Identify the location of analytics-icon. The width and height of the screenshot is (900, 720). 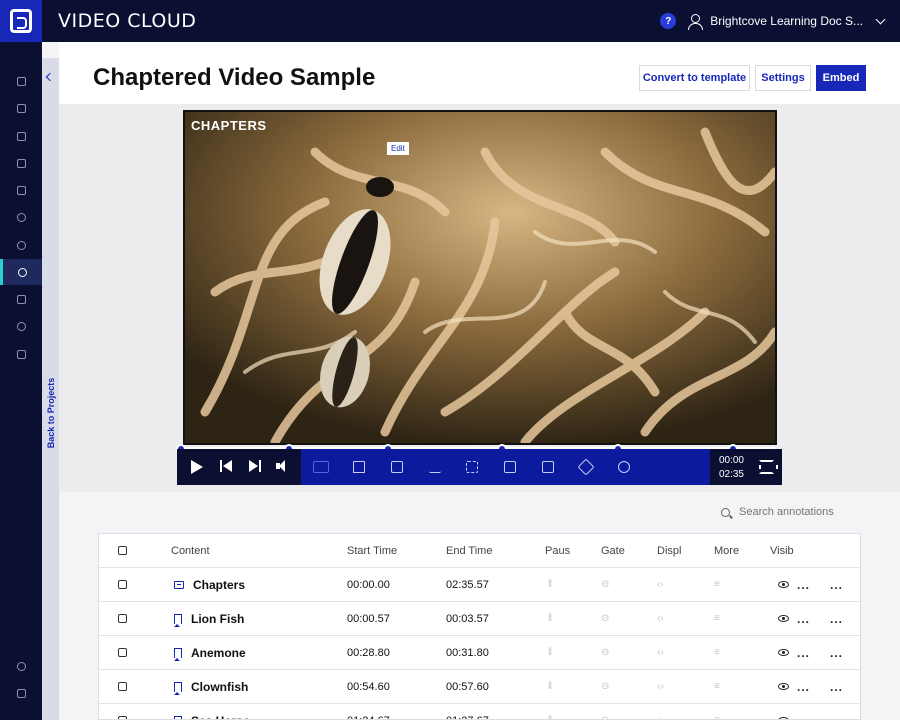
(21, 299).